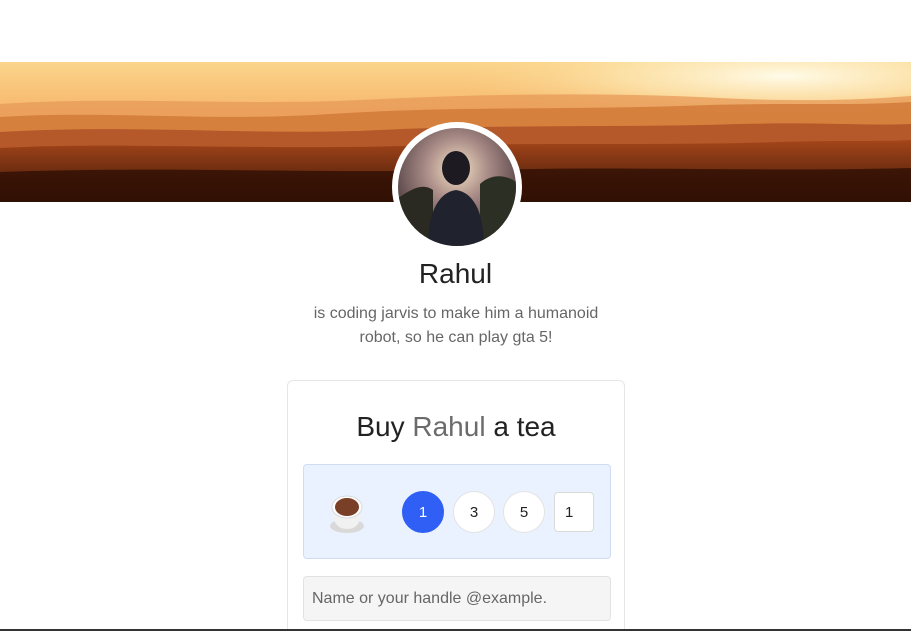 This screenshot has height=631, width=911. I want to click on quantity-option-1: 1, so click(423, 512).